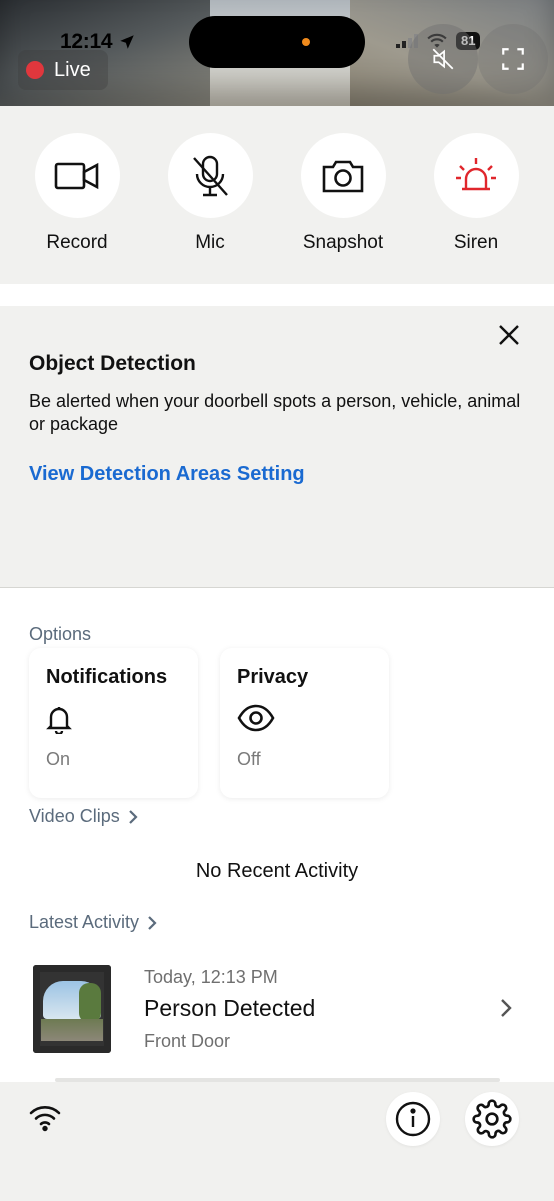  I want to click on notifications-option-card: Notifications On, so click(113, 723).